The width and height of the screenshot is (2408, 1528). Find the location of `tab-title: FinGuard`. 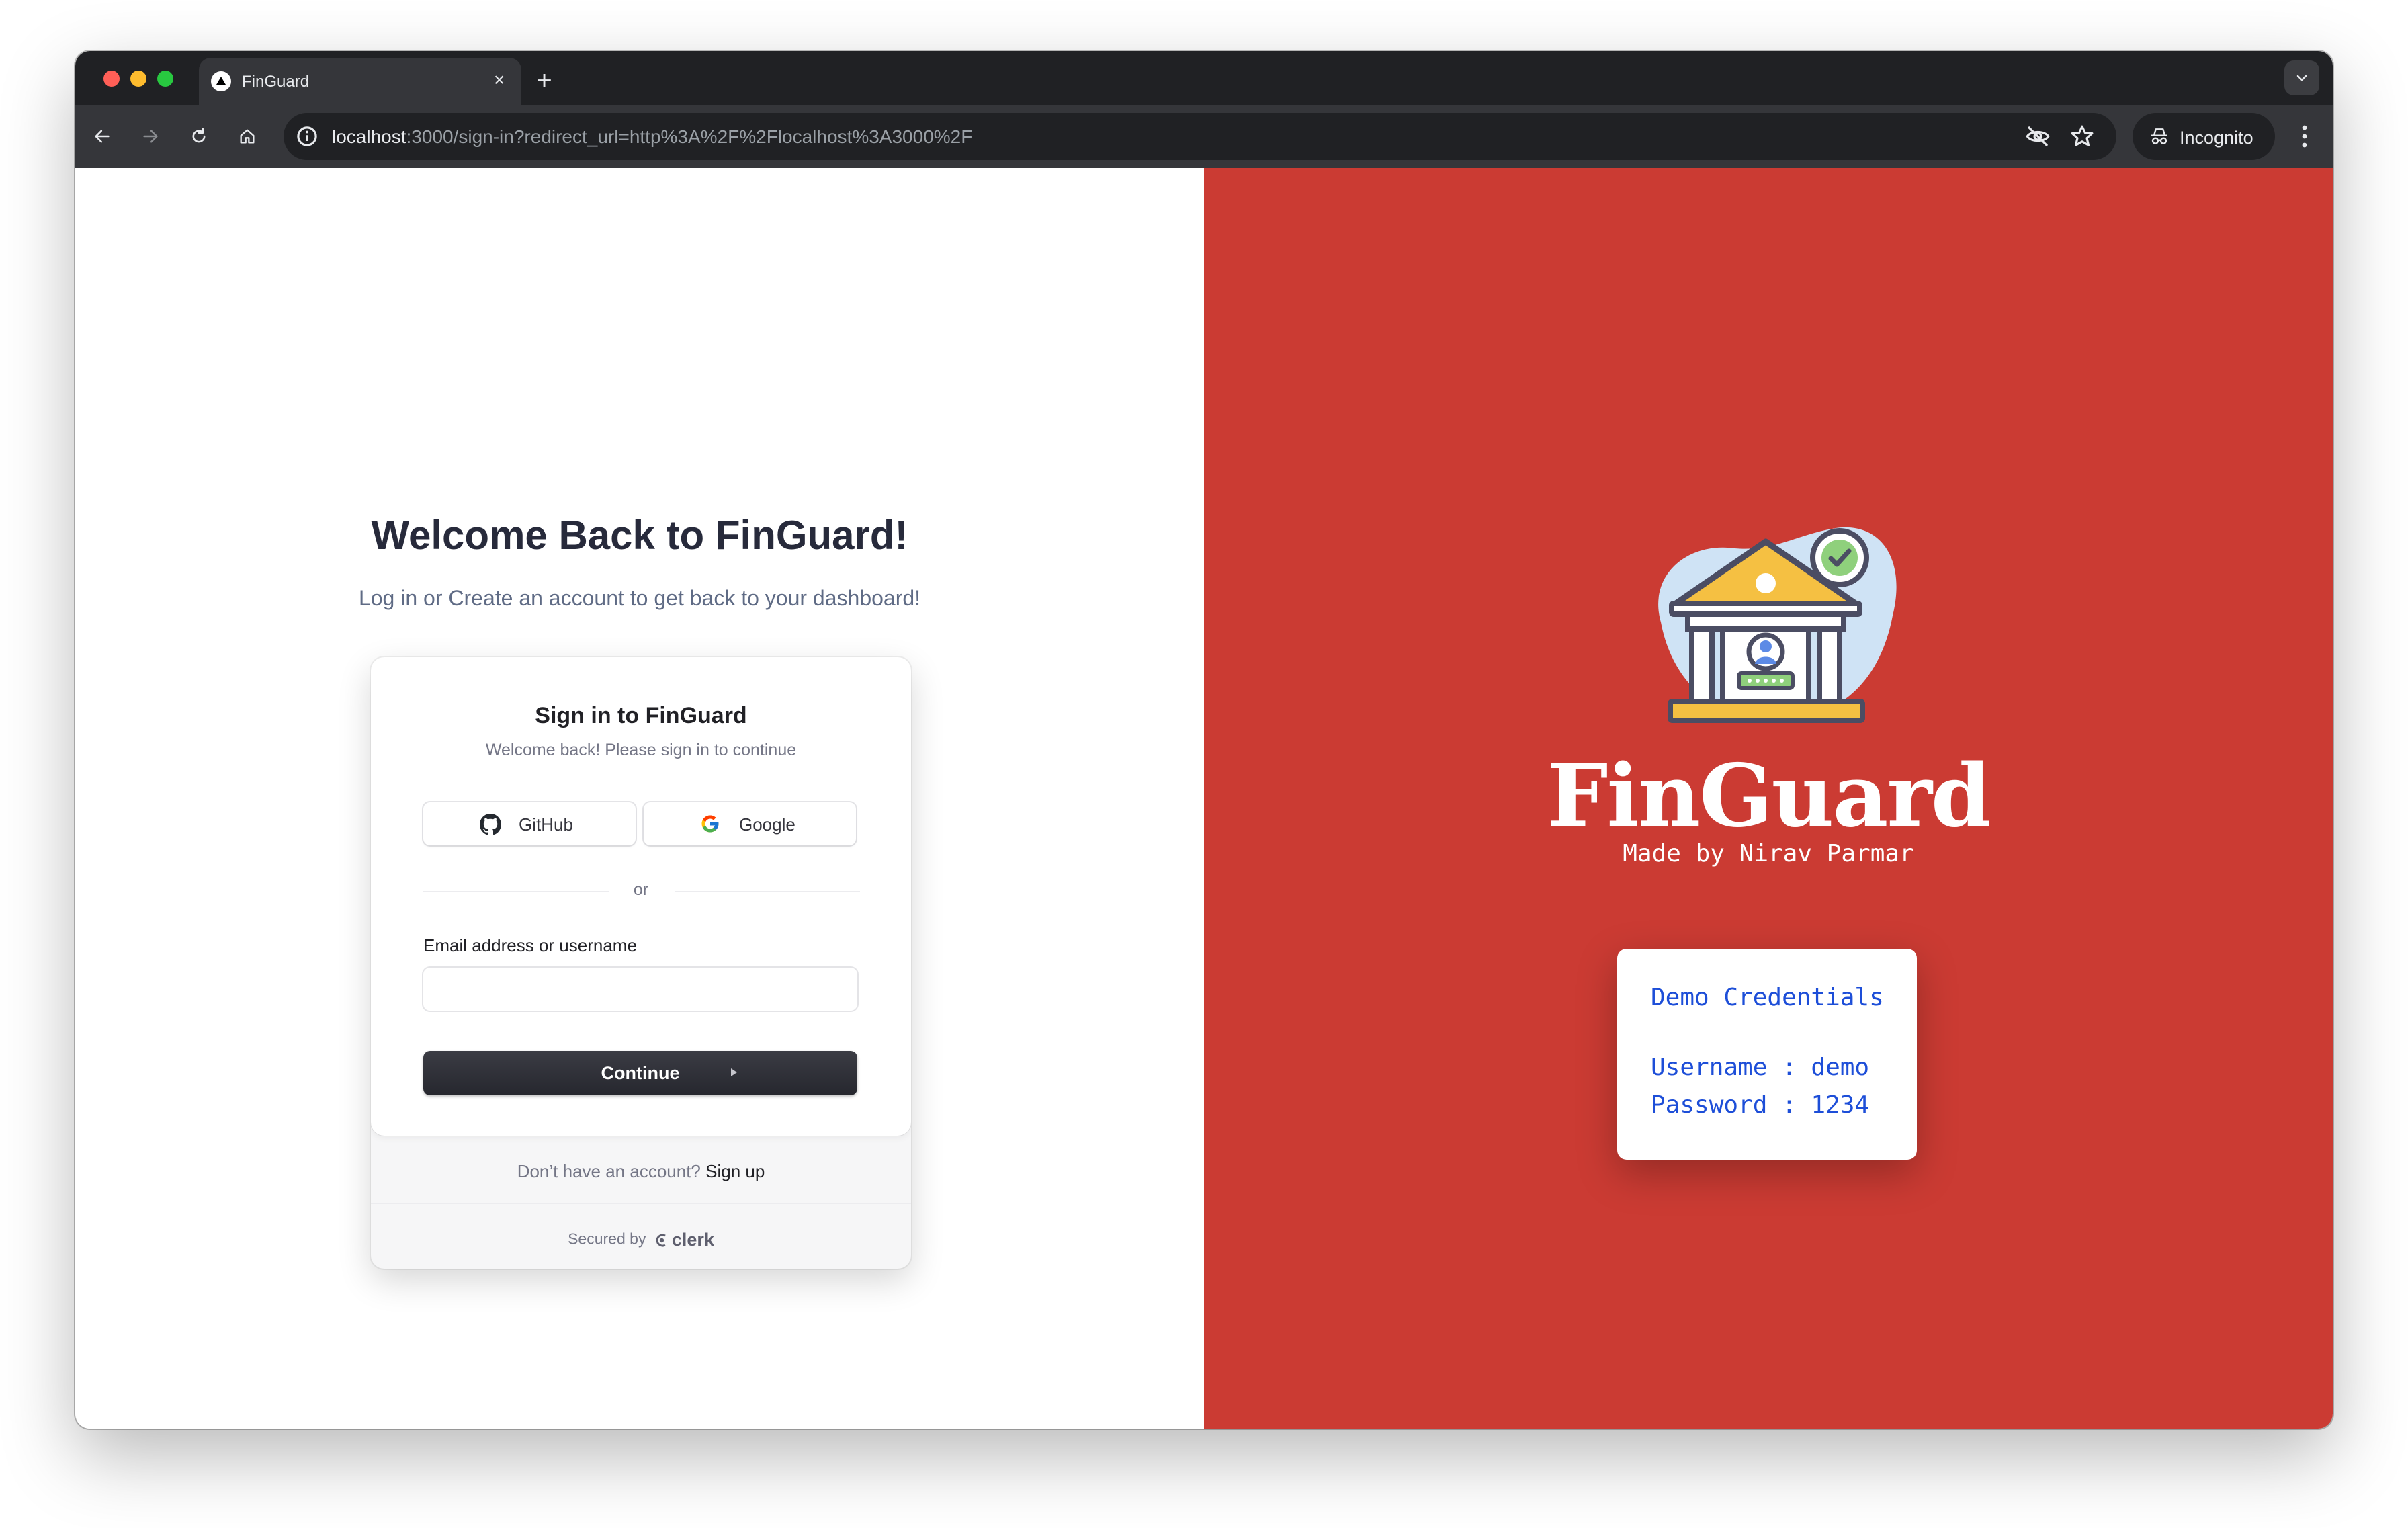

tab-title: FinGuard is located at coordinates (276, 82).